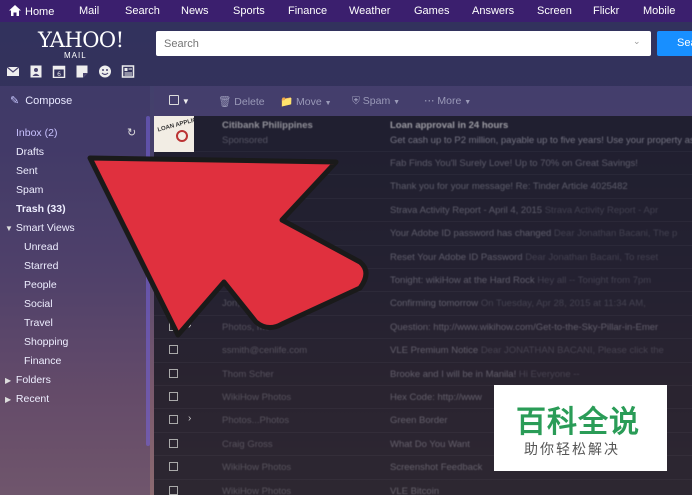  Describe the element at coordinates (241, 101) in the screenshot. I see `delete-button: 🗑 Delete` at that location.